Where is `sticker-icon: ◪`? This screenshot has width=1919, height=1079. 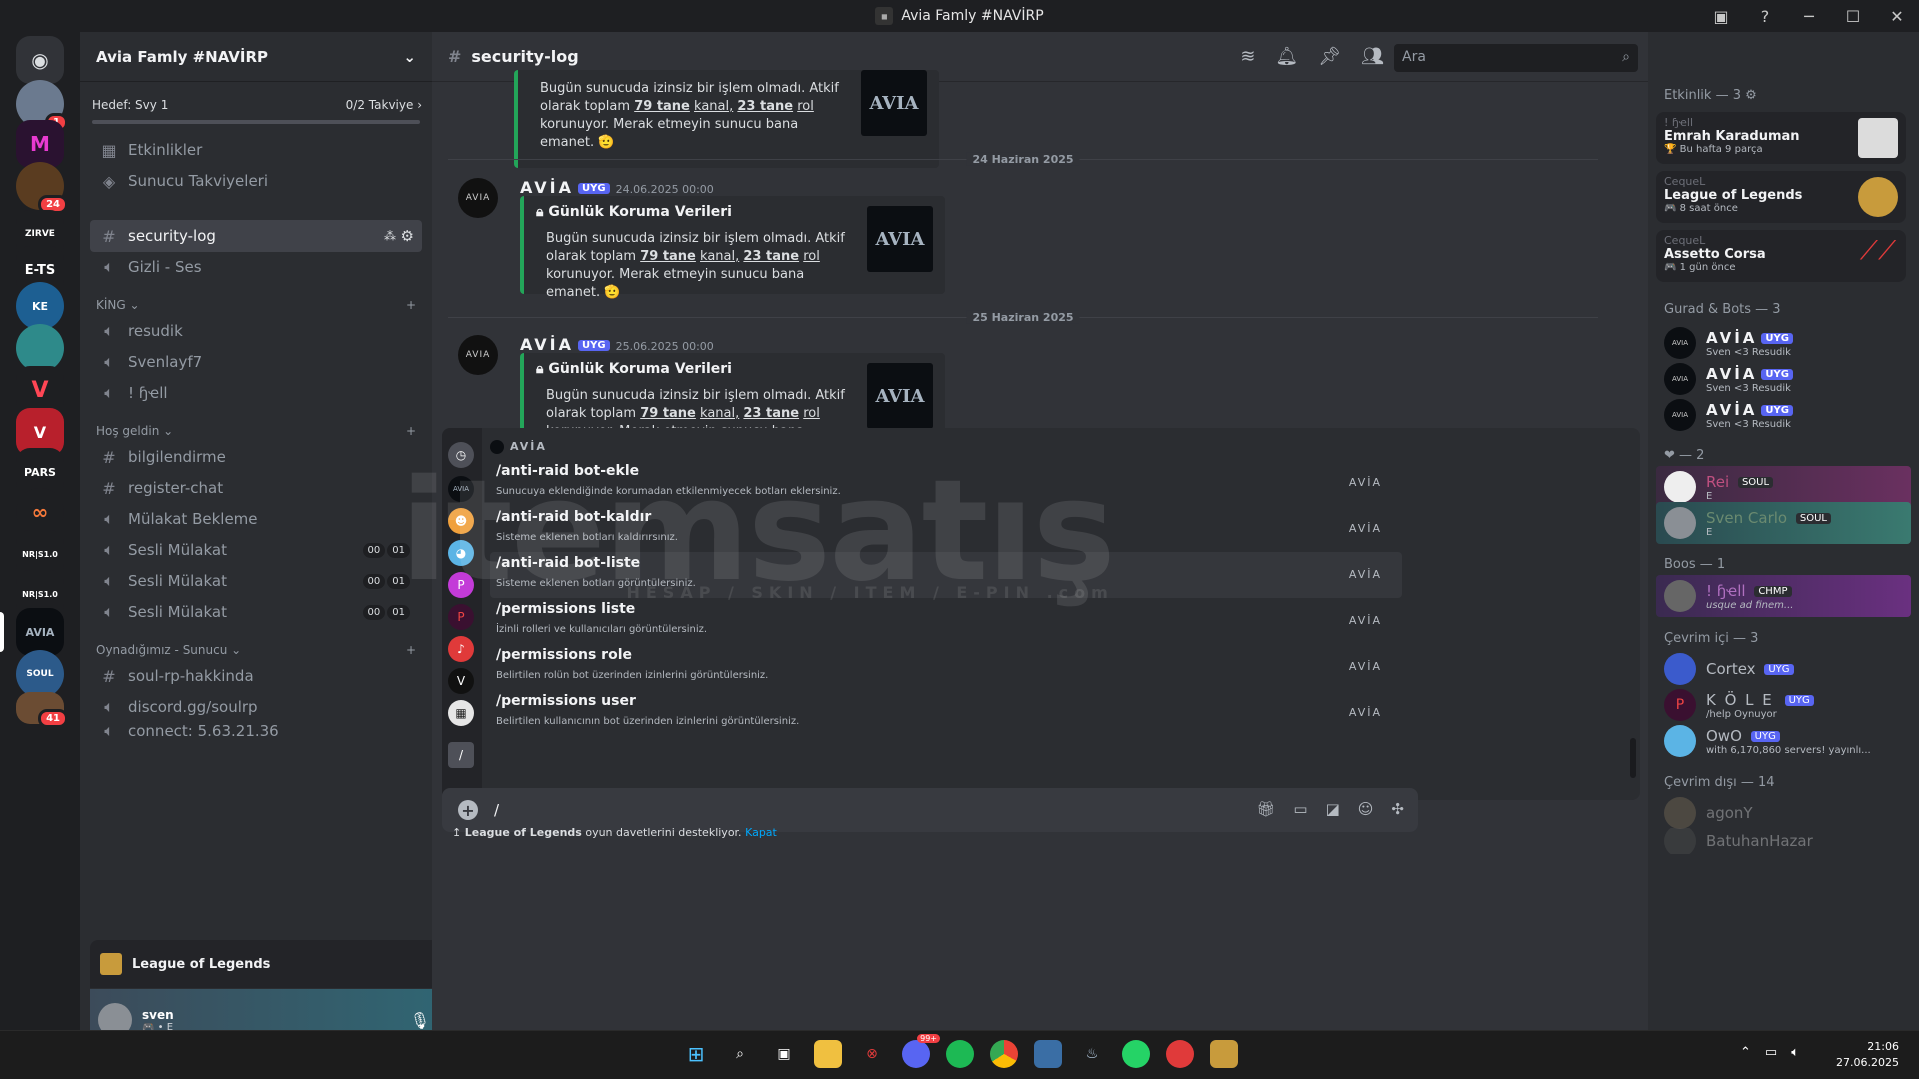
sticker-icon: ◪ is located at coordinates (1333, 809).